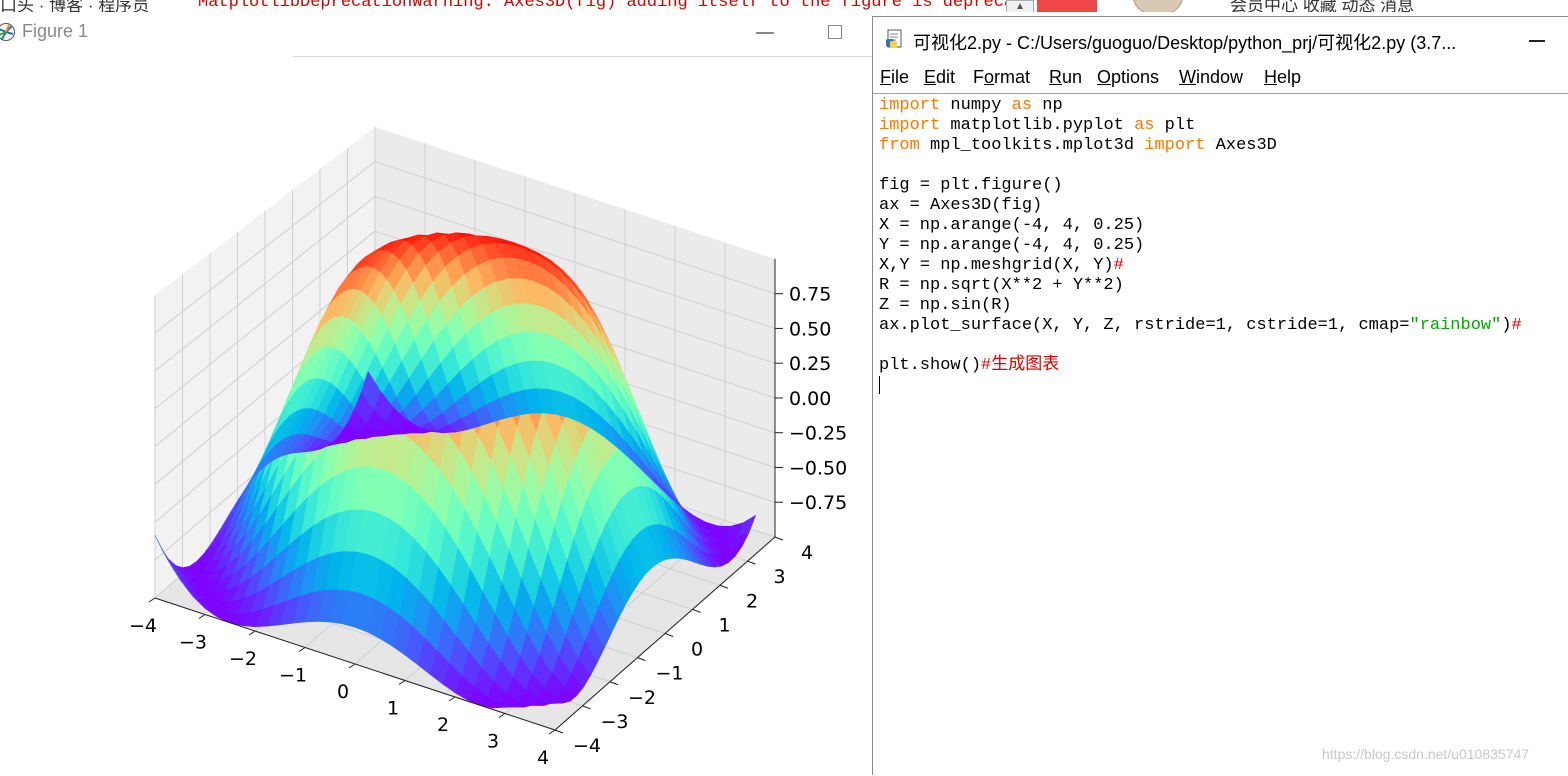  What do you see at coordinates (1067, 6) in the screenshot?
I see `search-button` at bounding box center [1067, 6].